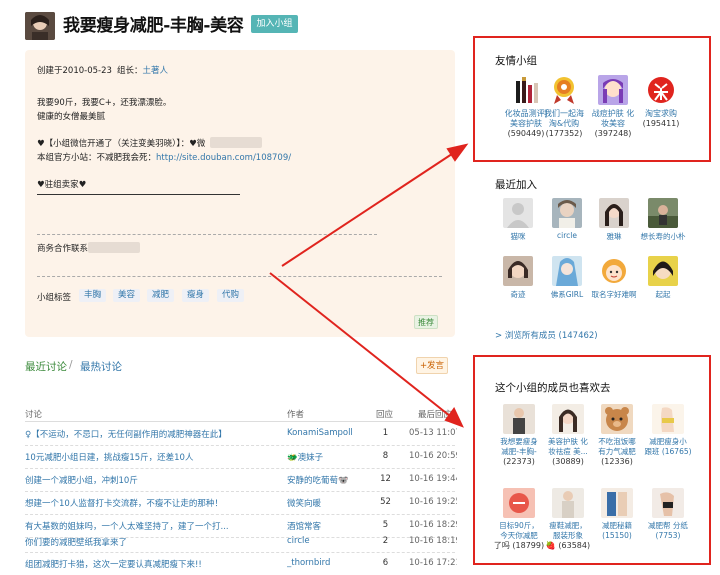  I want to click on annotation-arrows, so click(369, 285).